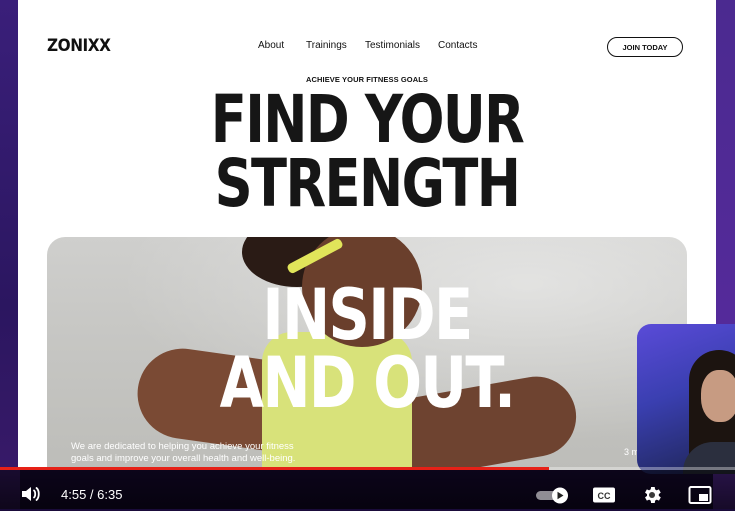  I want to click on headline-line-2: STRENGTH, so click(367, 183).